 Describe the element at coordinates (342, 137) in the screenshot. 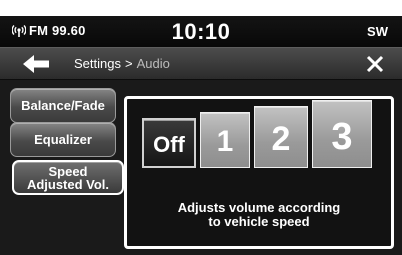

I see `option-3-label: 3` at that location.